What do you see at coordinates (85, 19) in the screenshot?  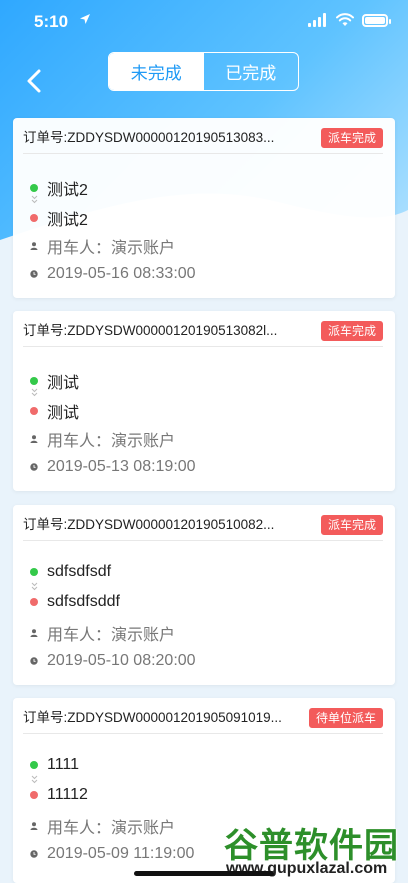 I see `location-arrow-icon` at bounding box center [85, 19].